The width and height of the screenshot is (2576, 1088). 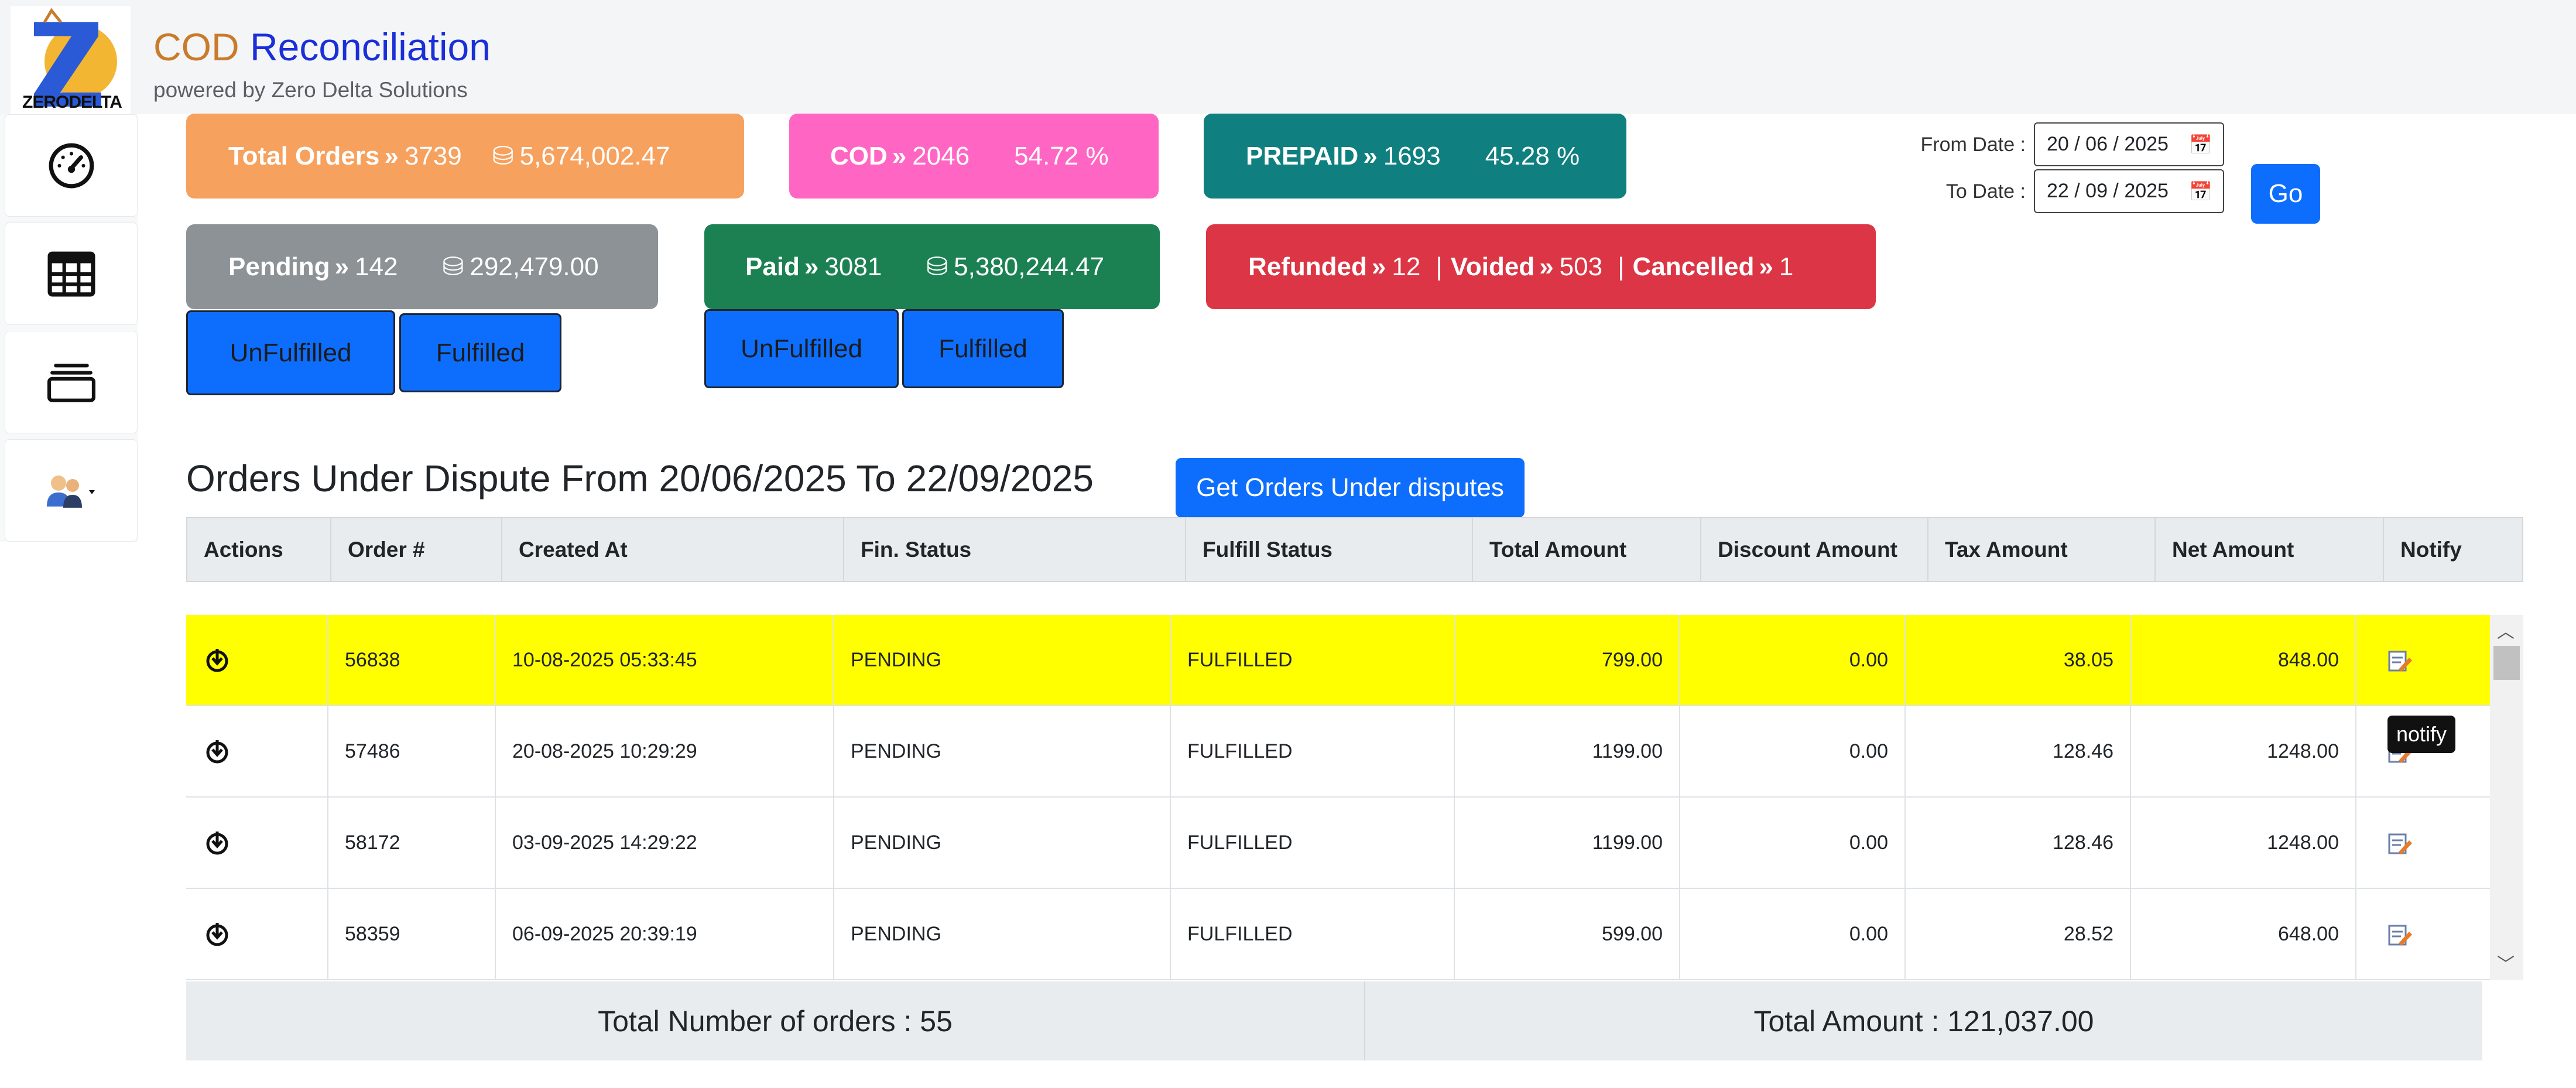 What do you see at coordinates (2506, 630) in the screenshot?
I see `scroll-up-arrow-icon: ︿` at bounding box center [2506, 630].